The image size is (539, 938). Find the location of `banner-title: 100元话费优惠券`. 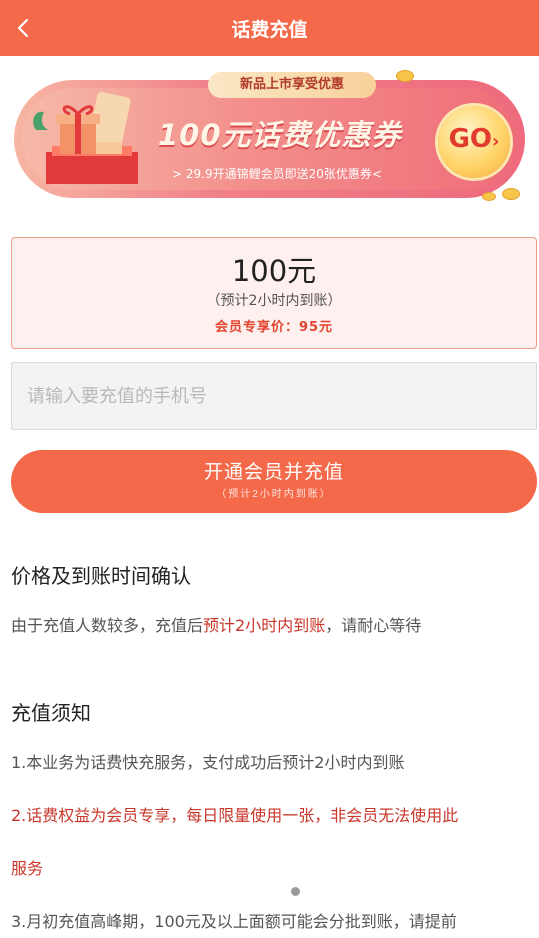

banner-title: 100元话费优惠券 is located at coordinates (280, 135).